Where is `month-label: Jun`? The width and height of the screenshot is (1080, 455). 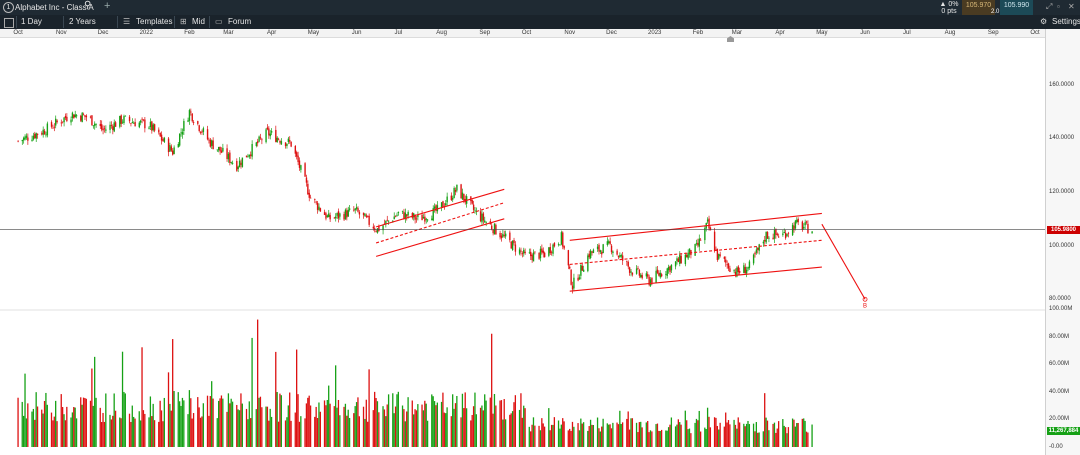 month-label: Jun is located at coordinates (865, 33).